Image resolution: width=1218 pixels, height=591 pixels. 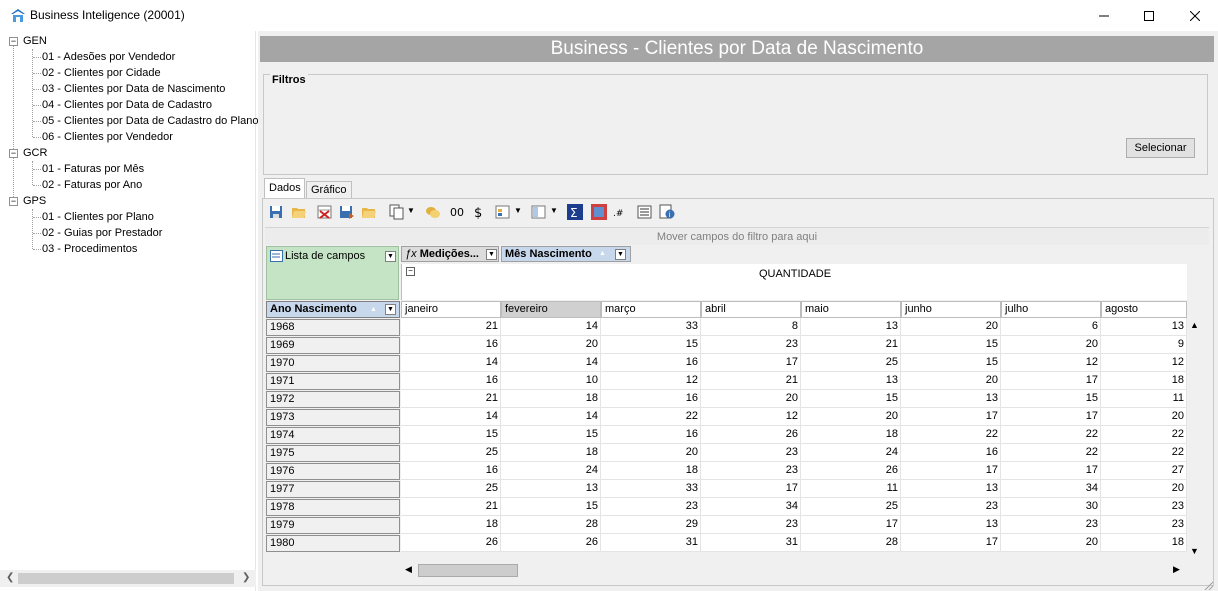 What do you see at coordinates (621, 212) in the screenshot?
I see `decimal-format-icon: .#` at bounding box center [621, 212].